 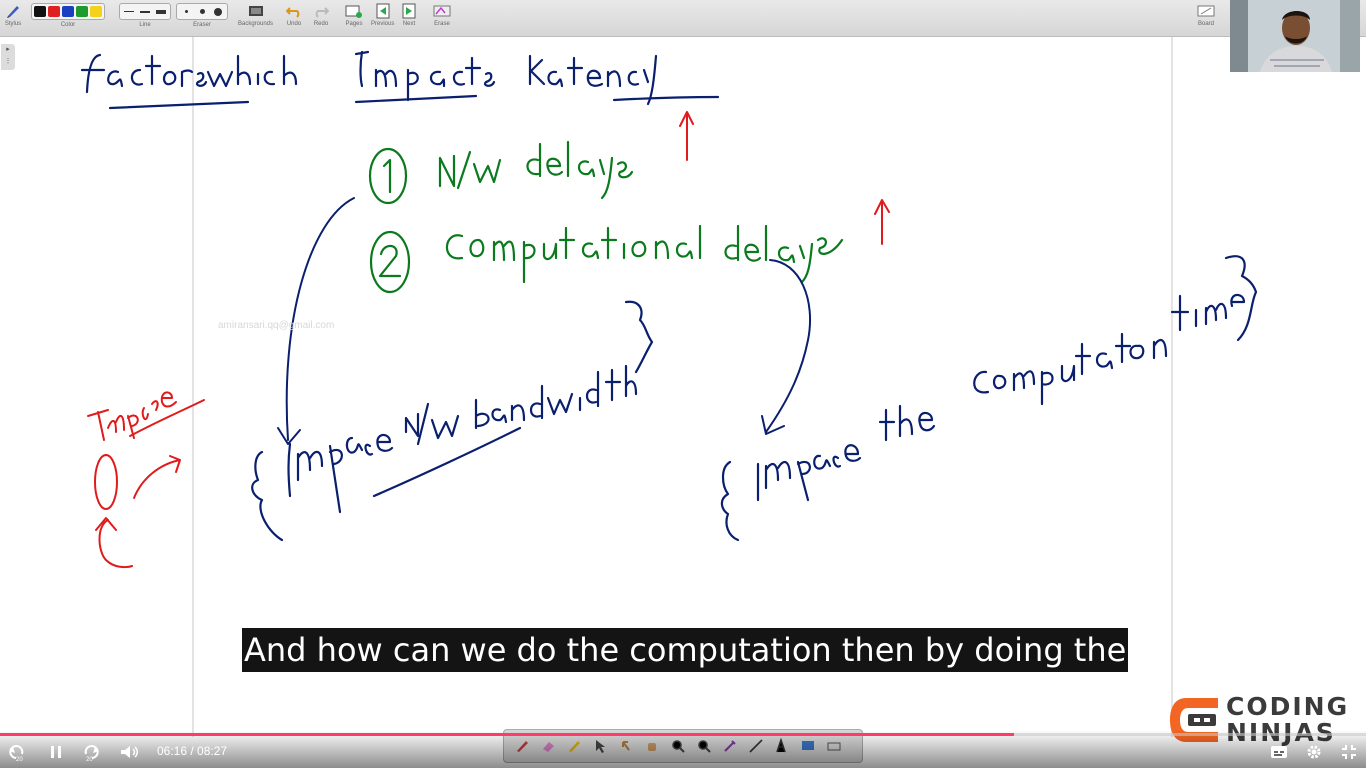 I want to click on backgrounds-button: Backgrounds, so click(x=255, y=15).